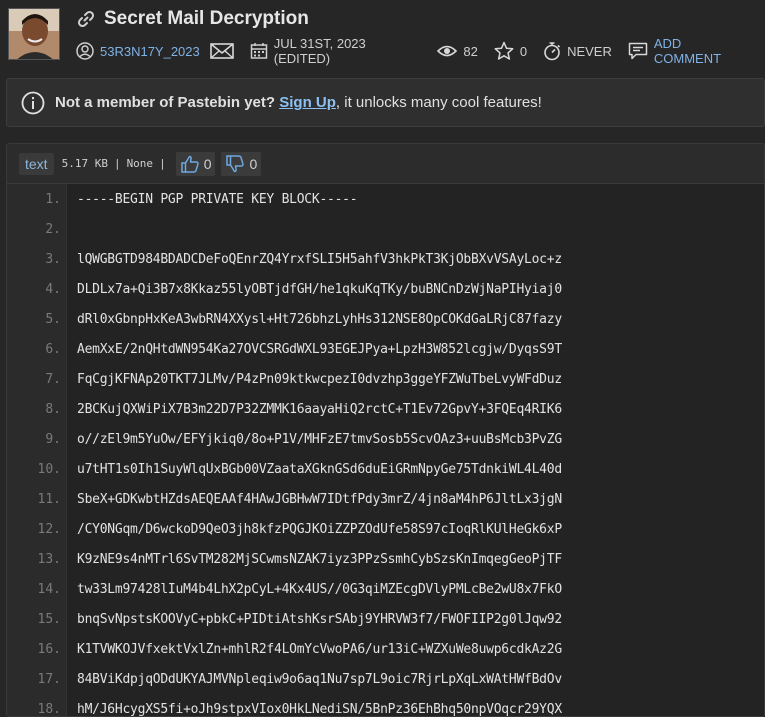  I want to click on line-number: 10., so click(49, 469).